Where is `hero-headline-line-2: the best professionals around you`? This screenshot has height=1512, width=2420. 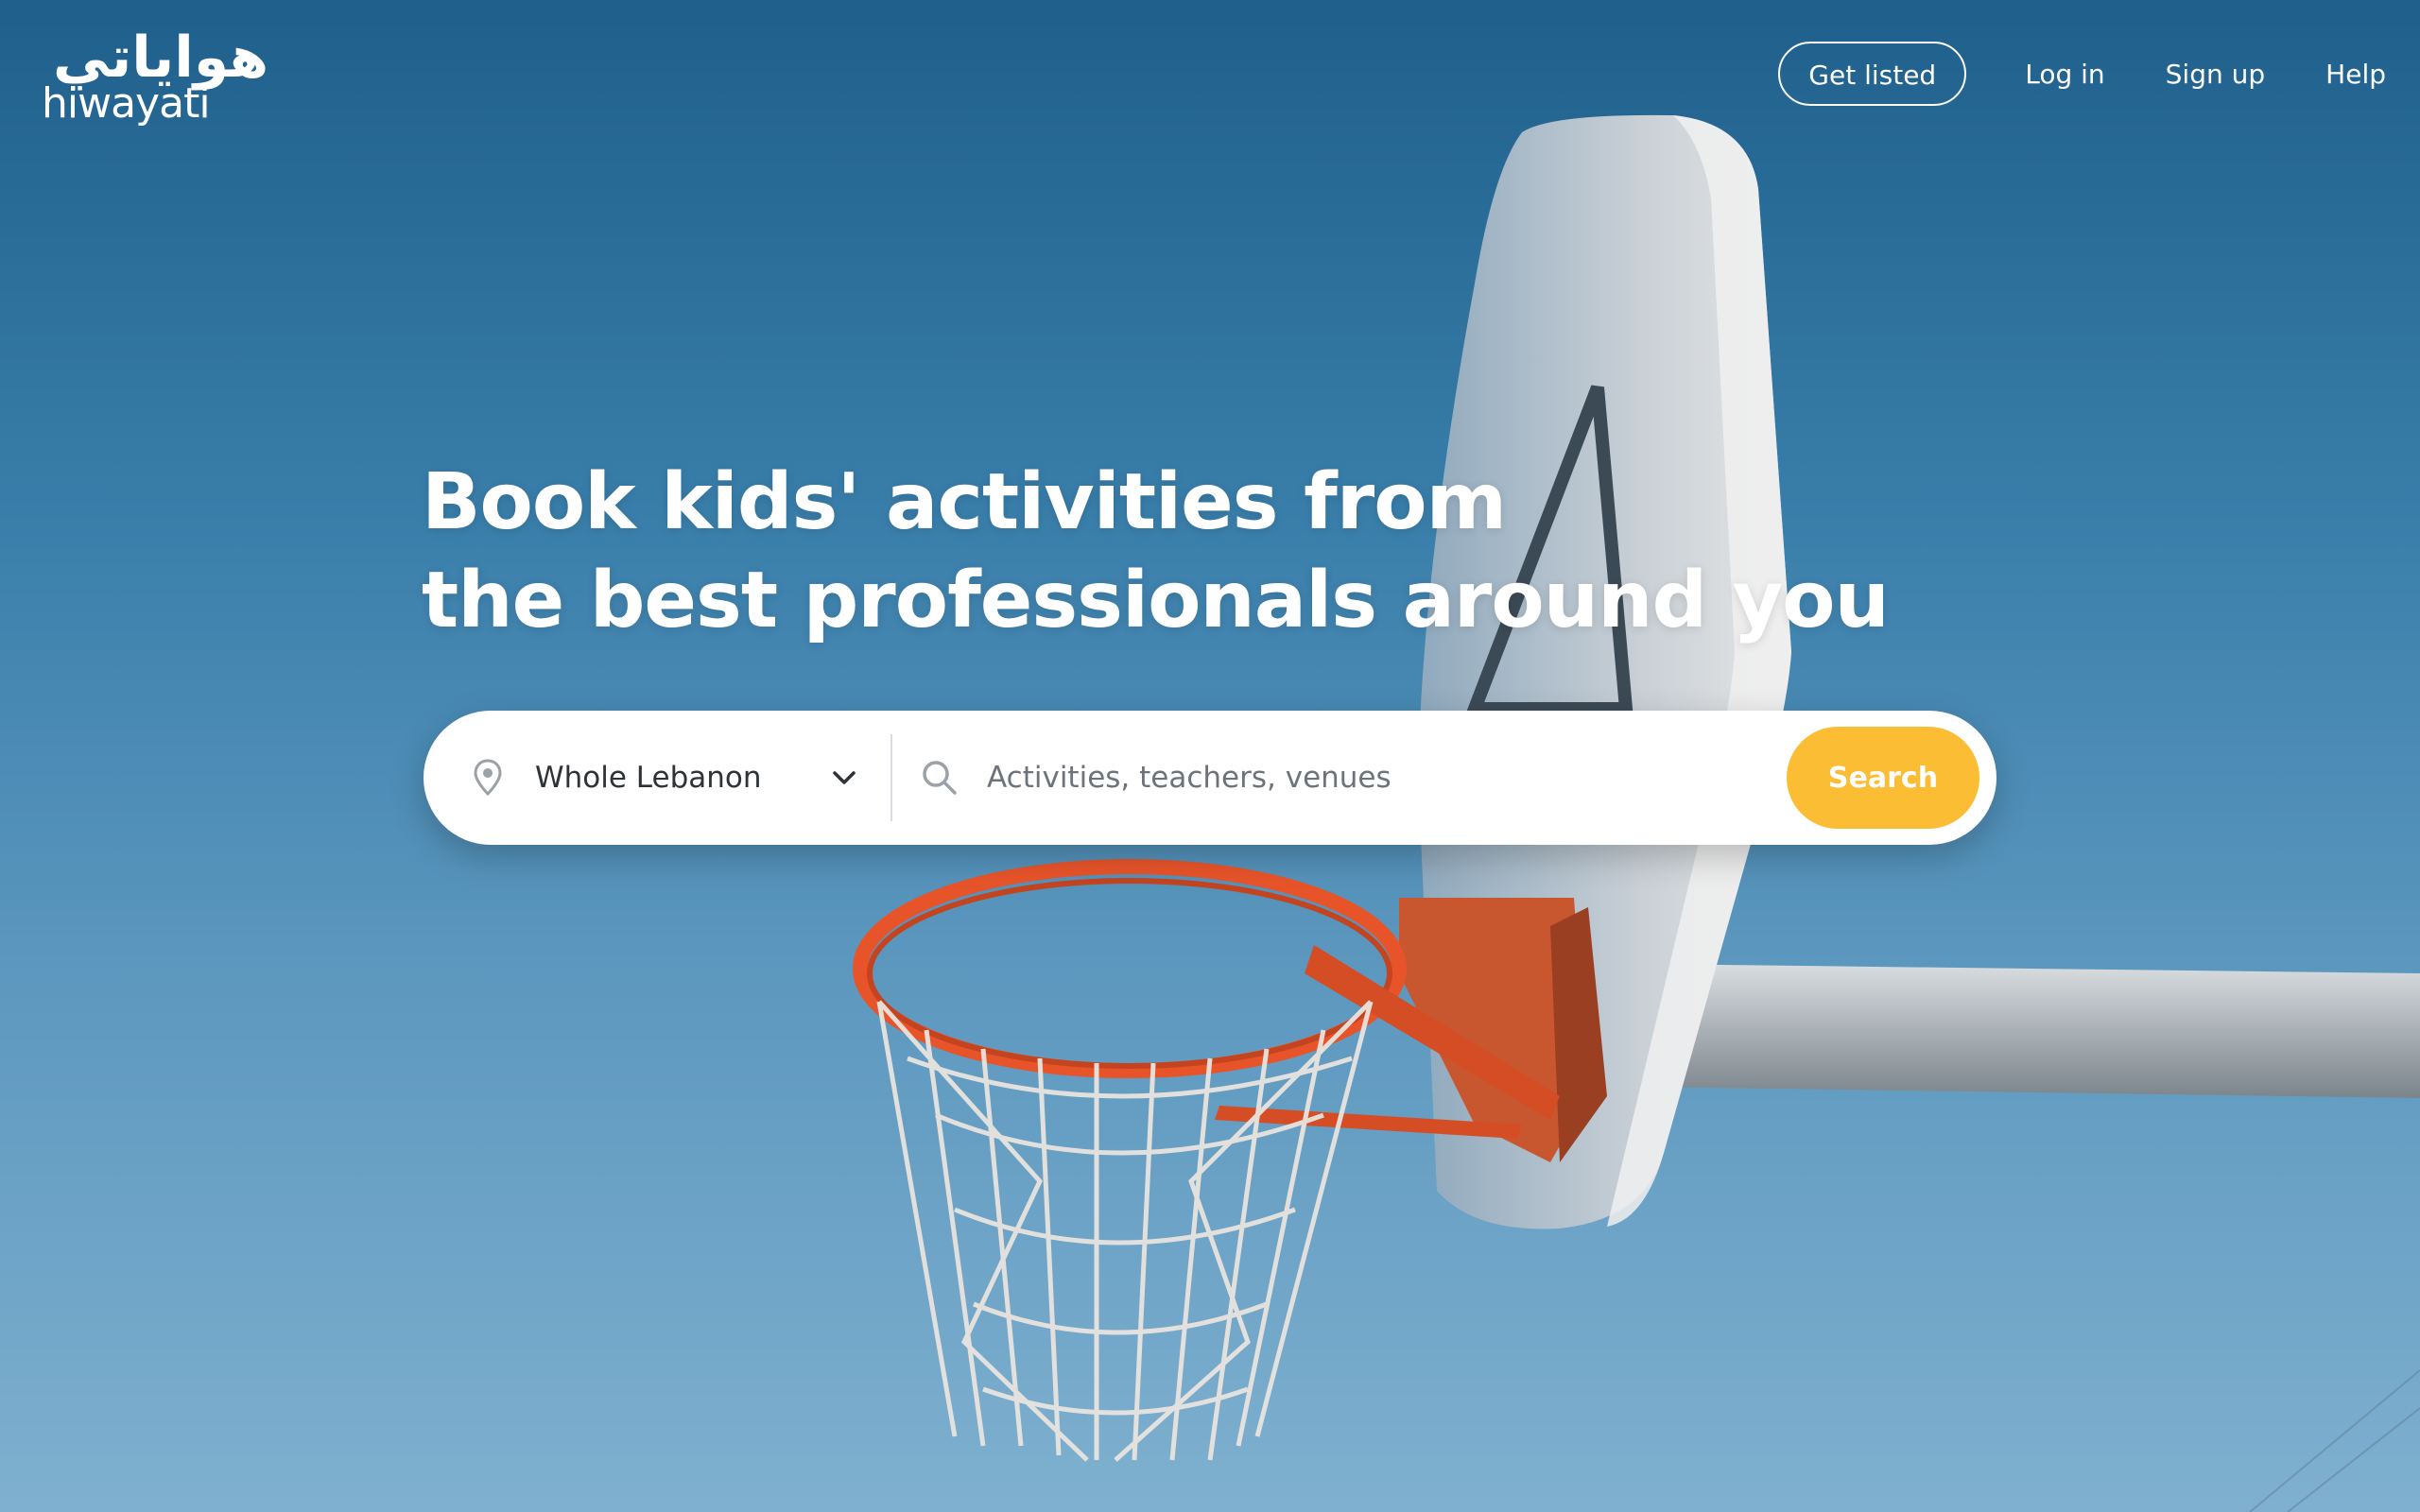 hero-headline-line-2: the best professionals around you is located at coordinates (1156, 600).